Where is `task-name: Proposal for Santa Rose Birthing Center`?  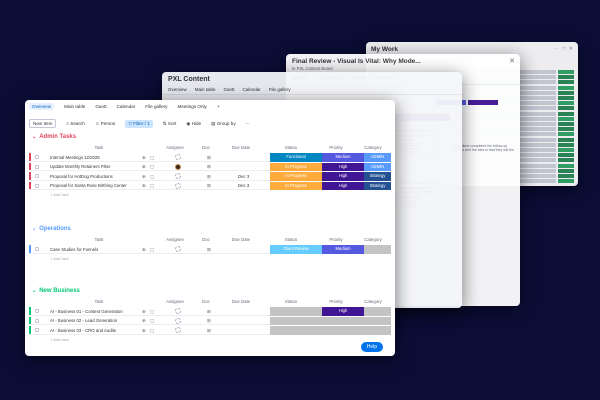
task-name: Proposal for Santa Rose Birthing Center is located at coordinates (88, 185).